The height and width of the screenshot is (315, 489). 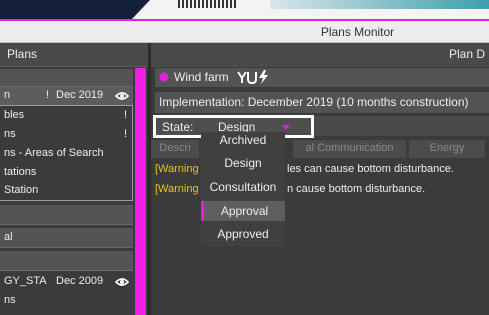 I want to click on plan-item-label: GY_STA, so click(x=25, y=283).